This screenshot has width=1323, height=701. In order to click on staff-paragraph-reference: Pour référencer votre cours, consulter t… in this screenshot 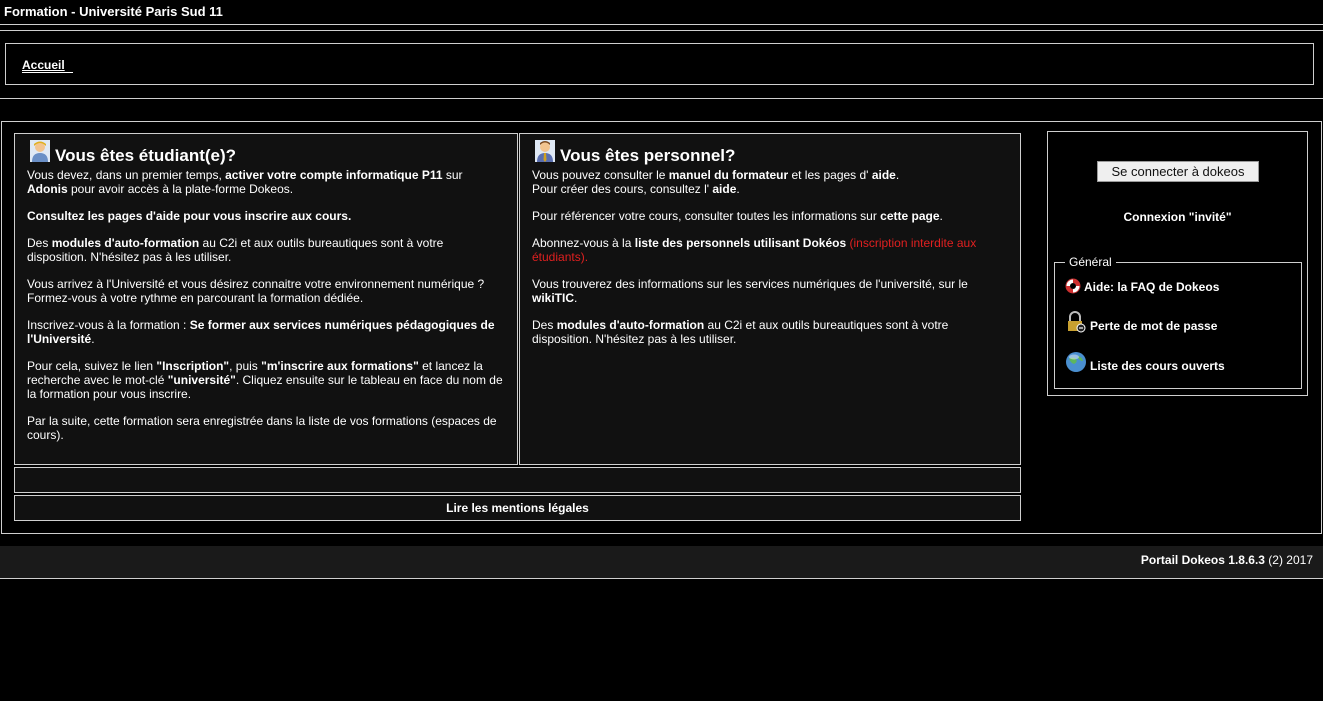, I will do `click(737, 216)`.